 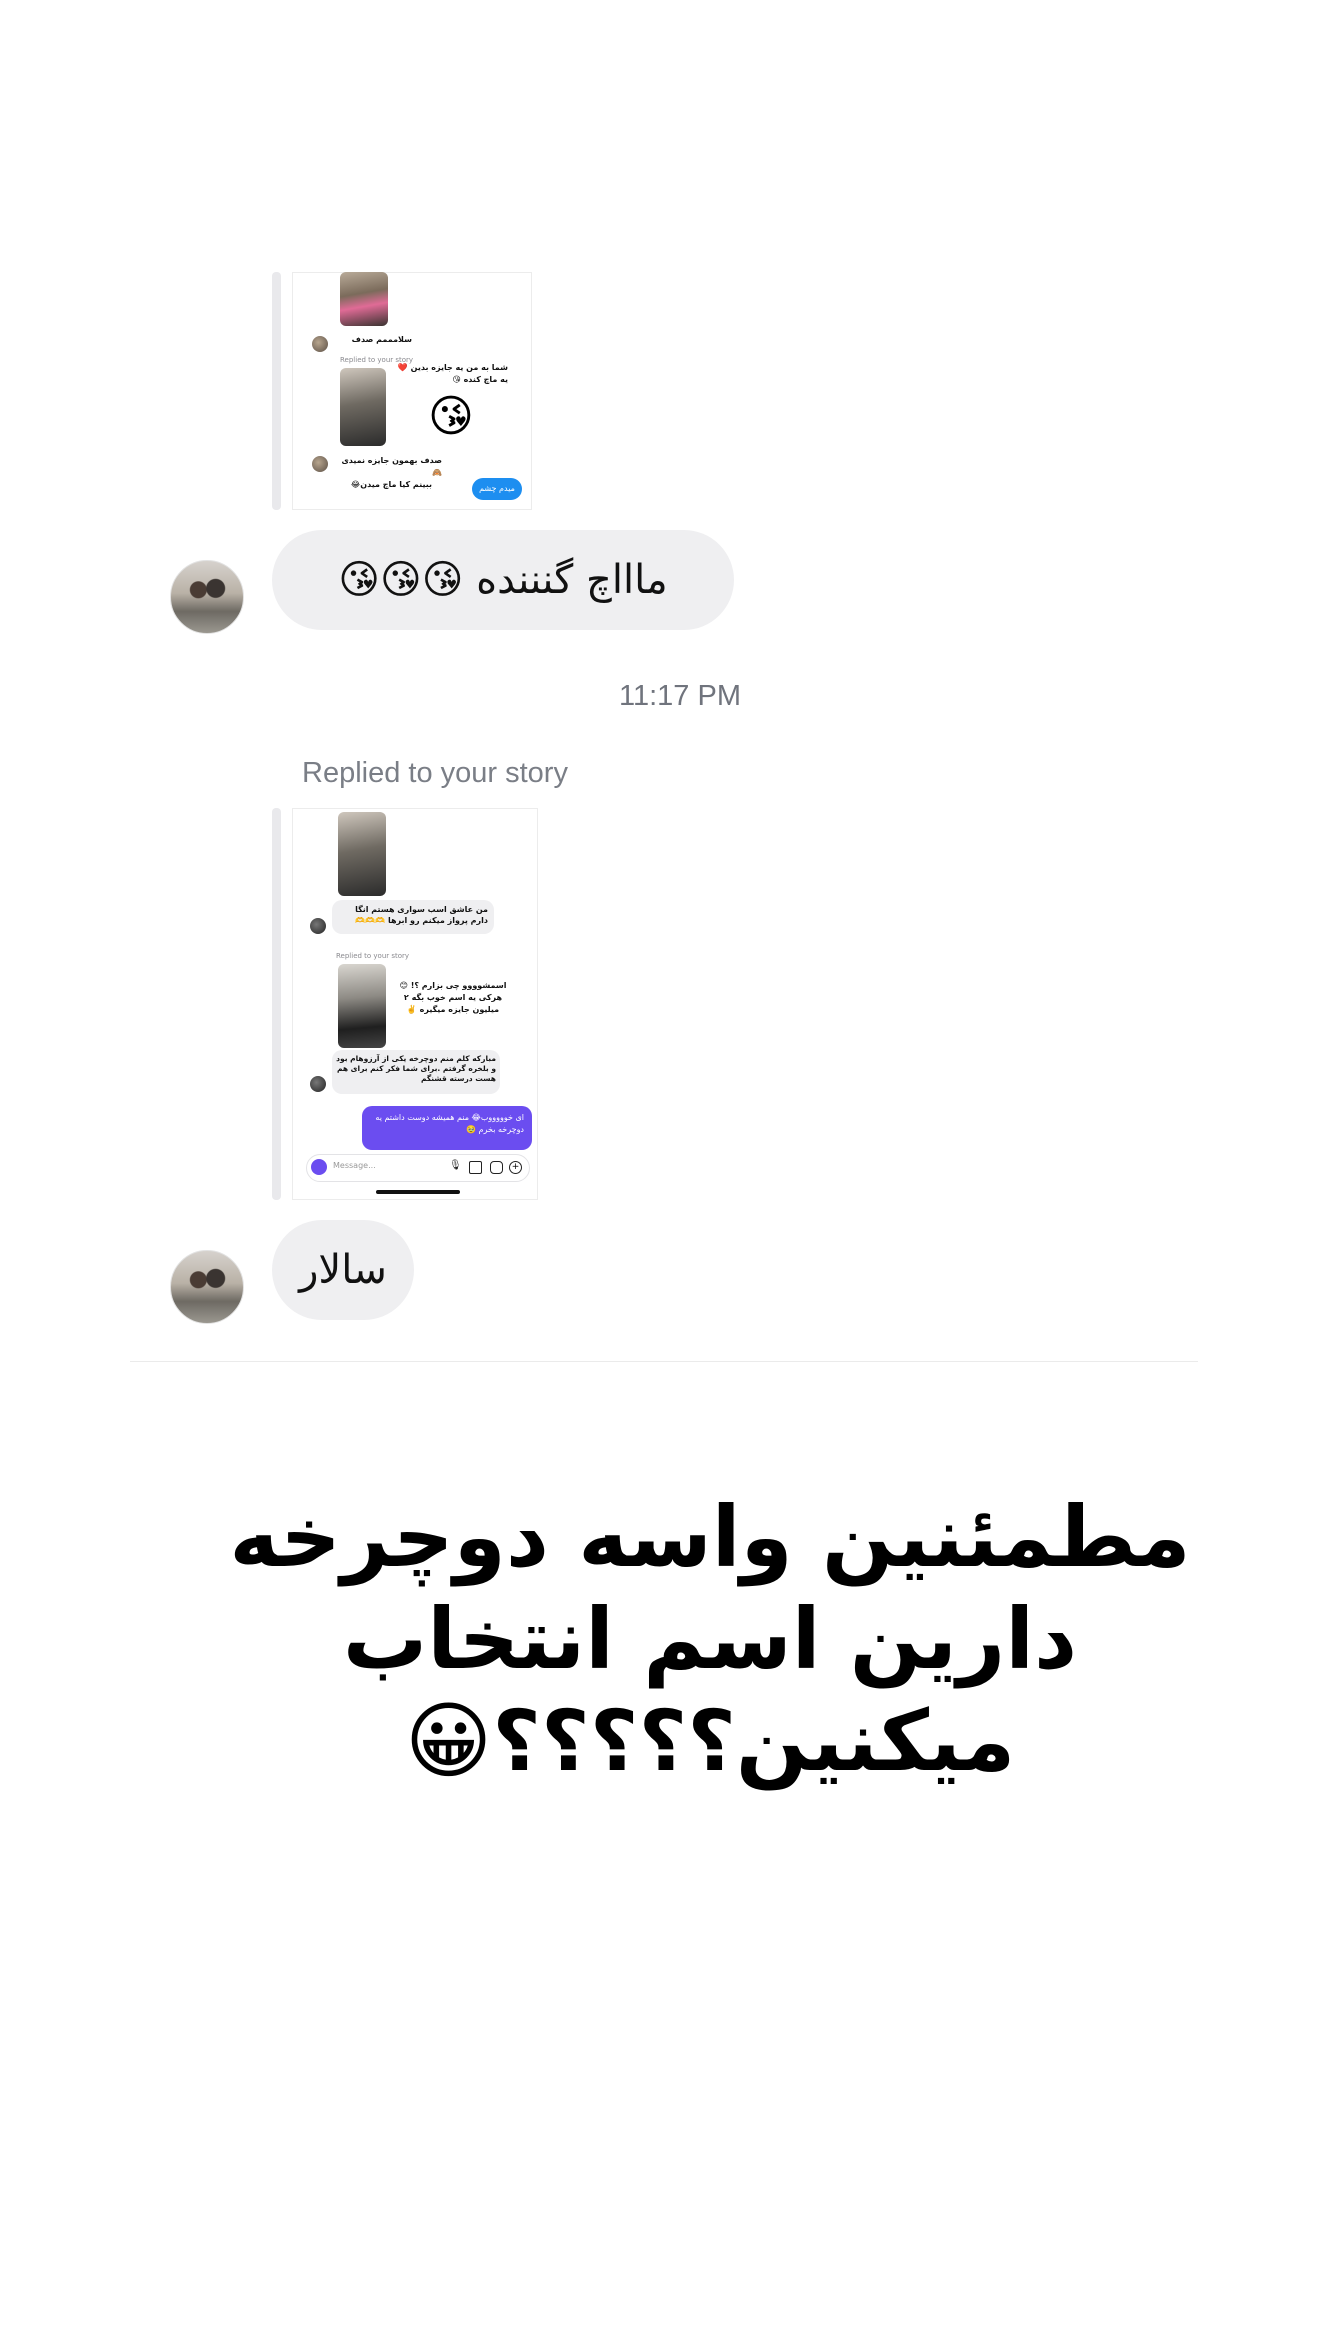 What do you see at coordinates (418, 1192) in the screenshot?
I see `mini-home-indicator` at bounding box center [418, 1192].